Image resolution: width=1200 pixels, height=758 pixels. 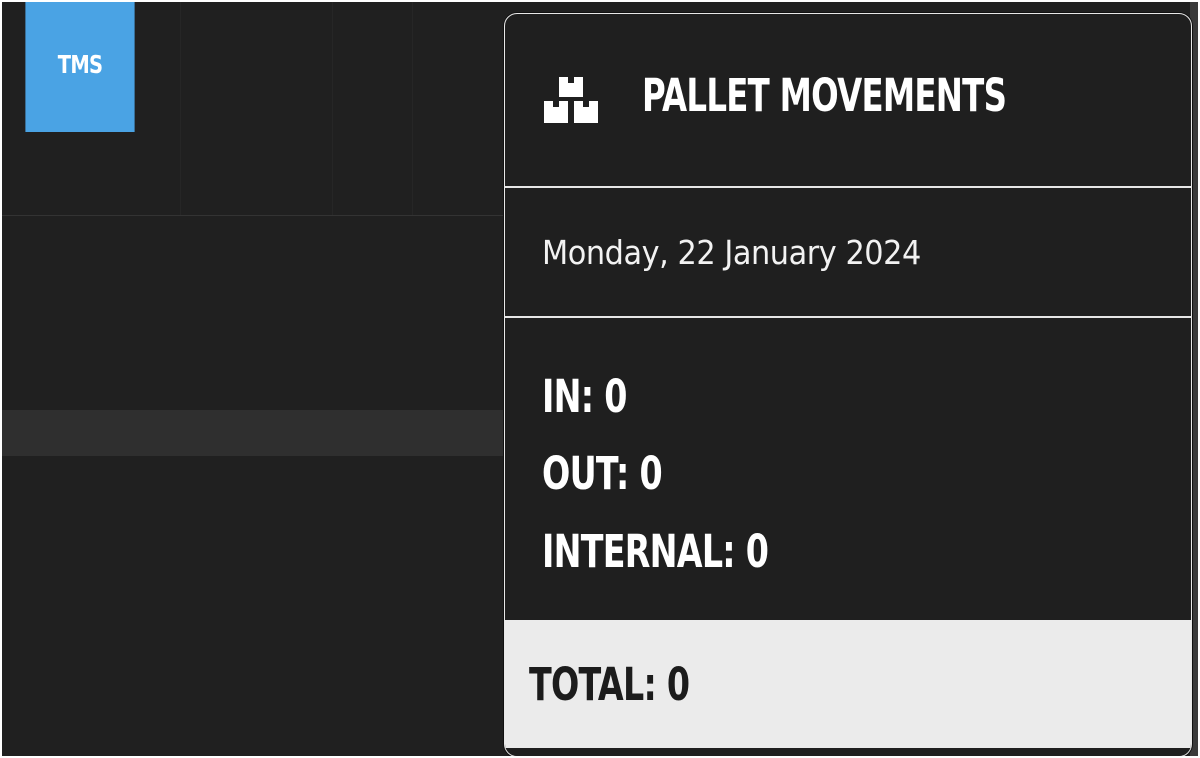 I want to click on date-row: Monday, 22 January 2024, so click(x=848, y=253).